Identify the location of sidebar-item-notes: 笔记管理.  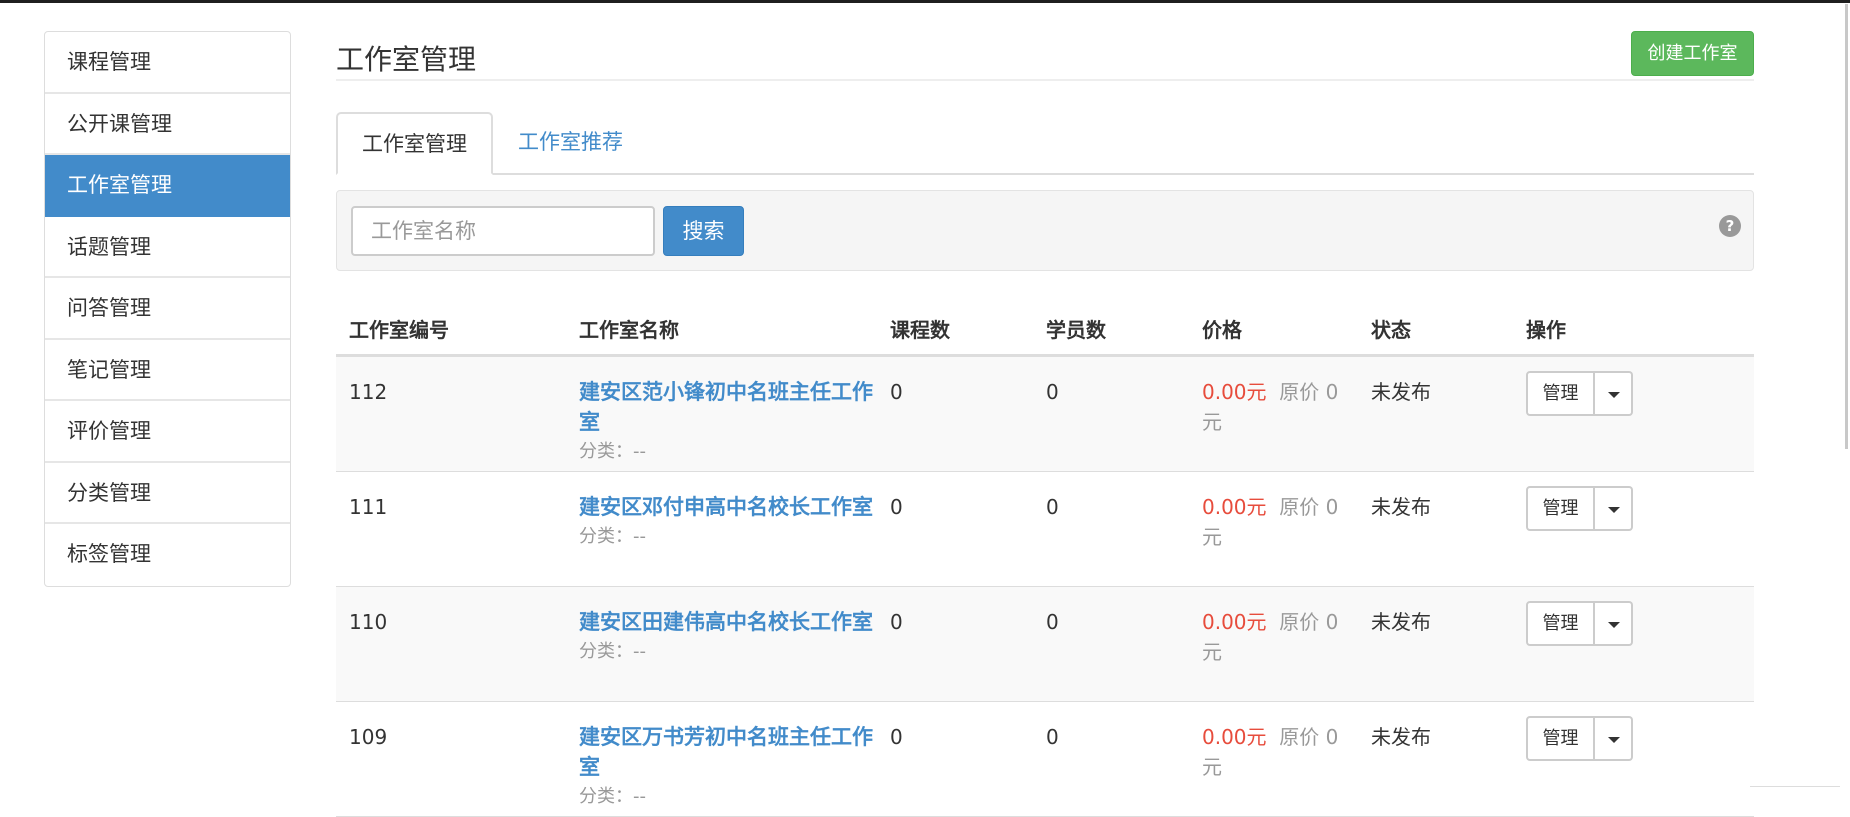
(167, 370).